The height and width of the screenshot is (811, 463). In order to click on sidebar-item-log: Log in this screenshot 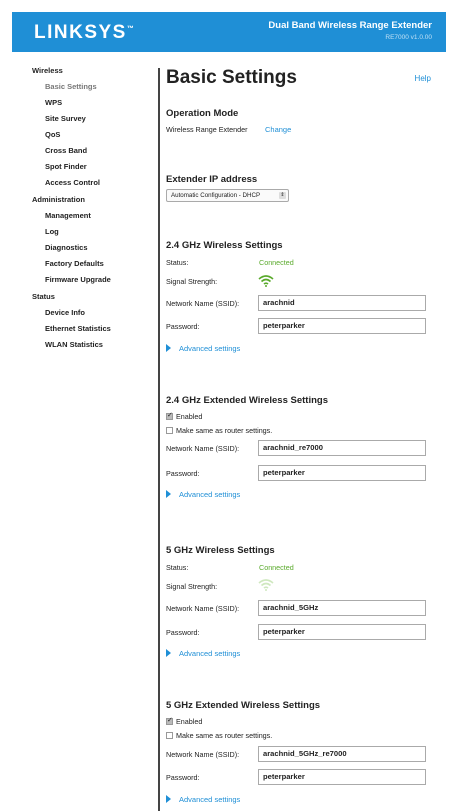, I will do `click(52, 231)`.